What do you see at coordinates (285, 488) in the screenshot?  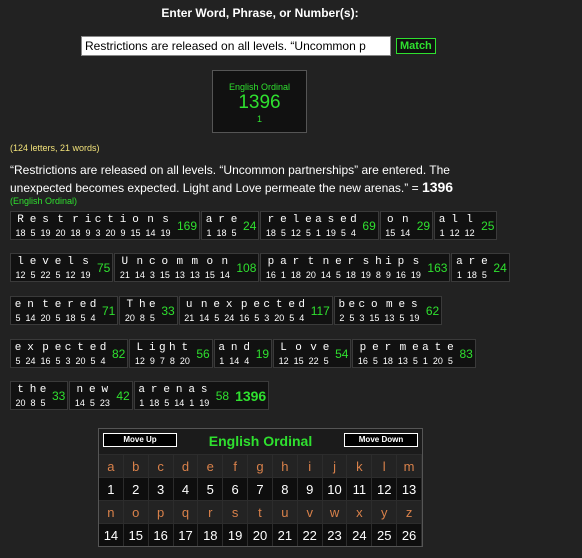 I see `grid-number: 8` at bounding box center [285, 488].